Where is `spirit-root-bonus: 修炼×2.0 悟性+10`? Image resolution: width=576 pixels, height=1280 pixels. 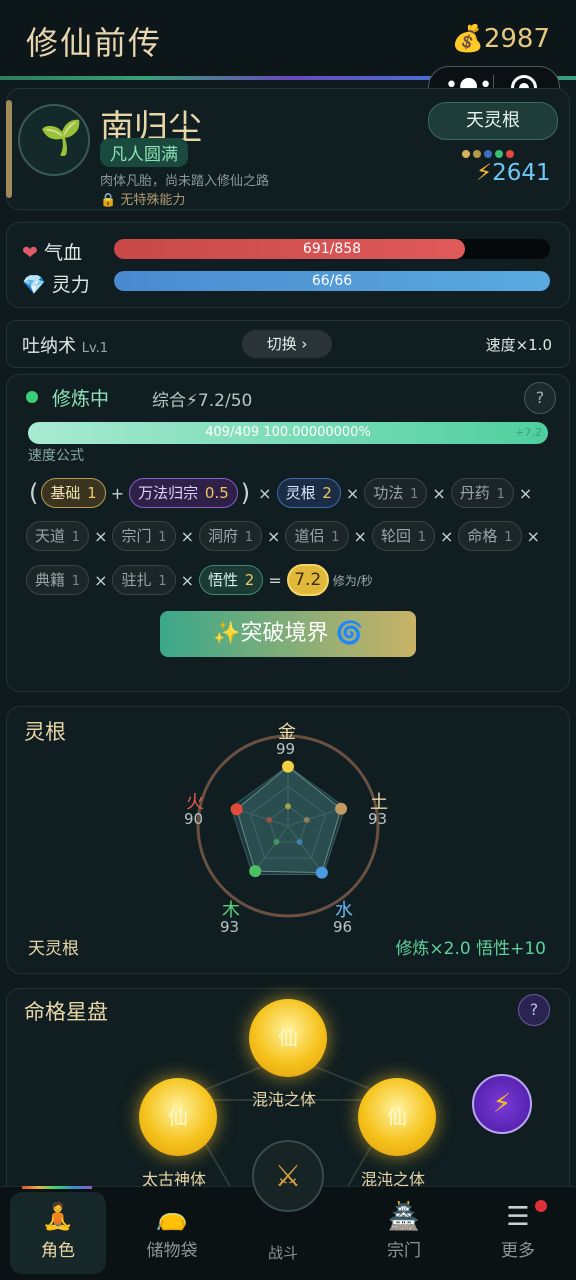 spirit-root-bonus: 修炼×2.0 悟性+10 is located at coordinates (470, 949).